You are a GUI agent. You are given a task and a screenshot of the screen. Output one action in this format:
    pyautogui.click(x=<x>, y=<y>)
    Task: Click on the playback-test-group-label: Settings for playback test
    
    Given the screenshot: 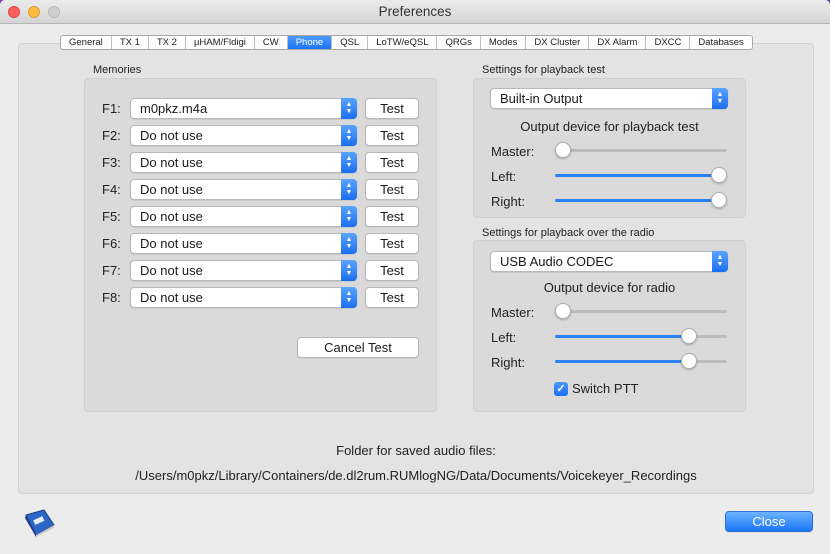 What is the action you would take?
    pyautogui.click(x=543, y=70)
    